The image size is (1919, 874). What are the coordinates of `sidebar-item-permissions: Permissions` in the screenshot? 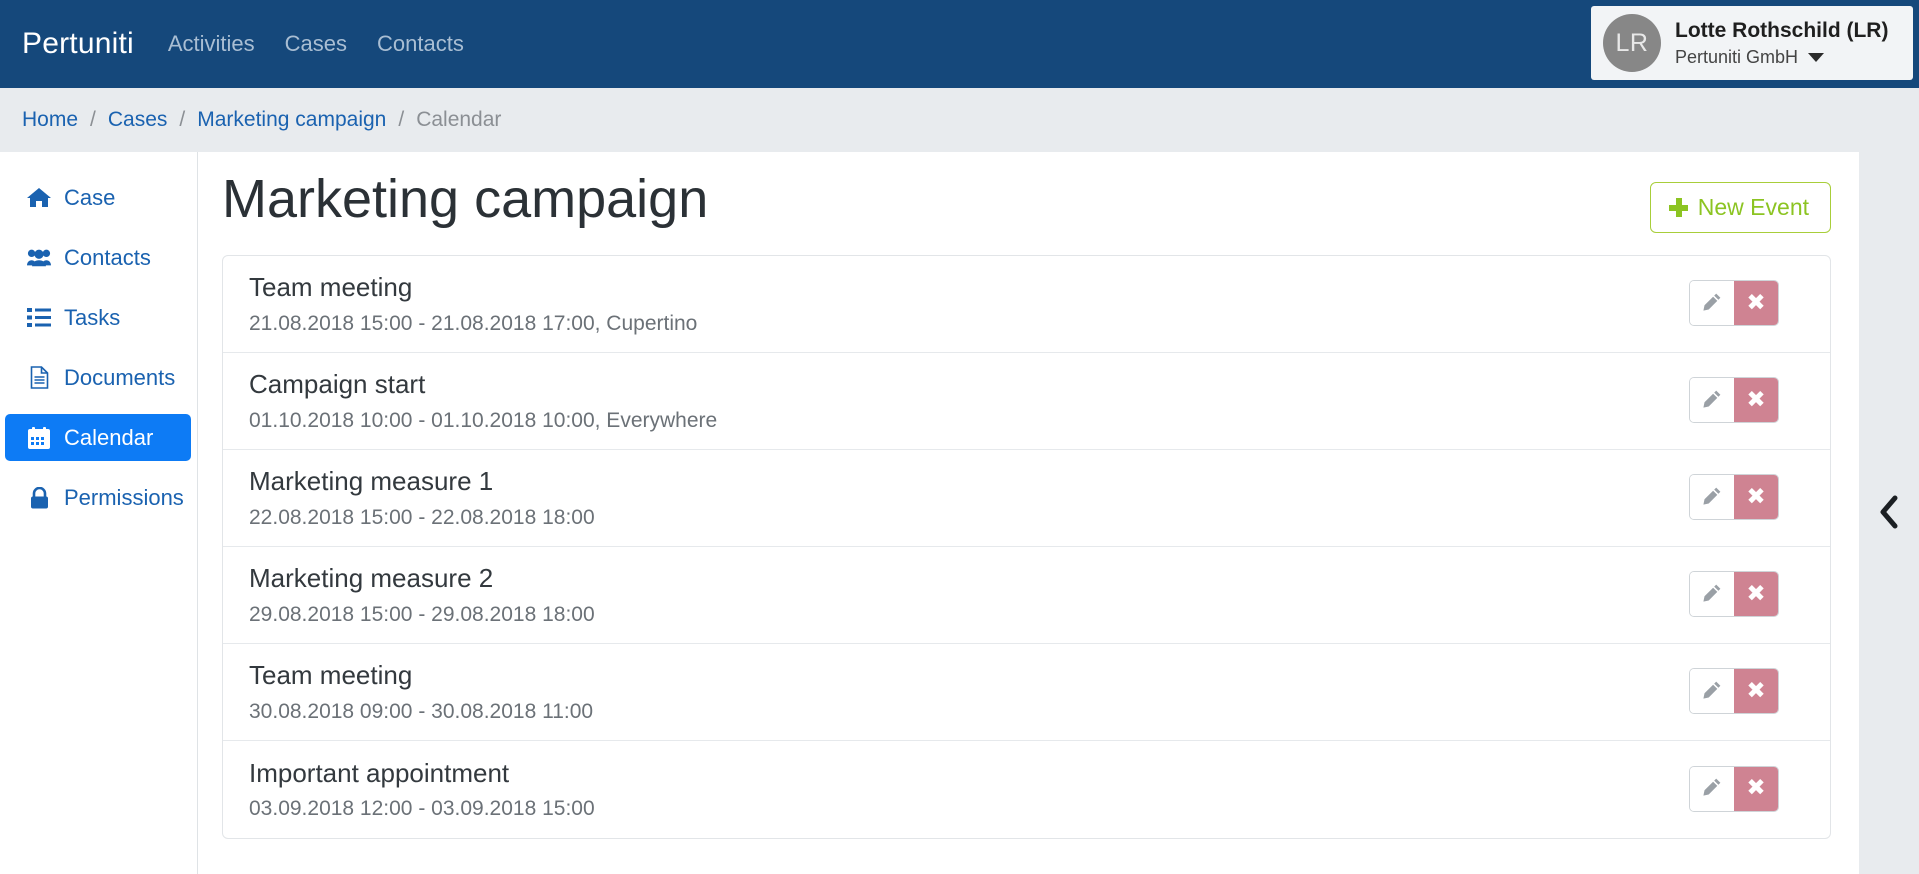 It's located at (98, 497).